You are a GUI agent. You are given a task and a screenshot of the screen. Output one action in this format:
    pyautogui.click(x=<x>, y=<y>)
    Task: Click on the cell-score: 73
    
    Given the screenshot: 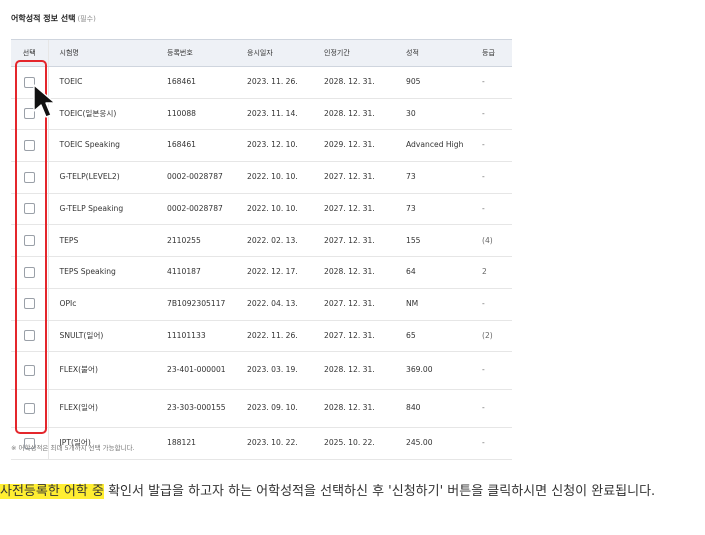 What is the action you would take?
    pyautogui.click(x=433, y=177)
    